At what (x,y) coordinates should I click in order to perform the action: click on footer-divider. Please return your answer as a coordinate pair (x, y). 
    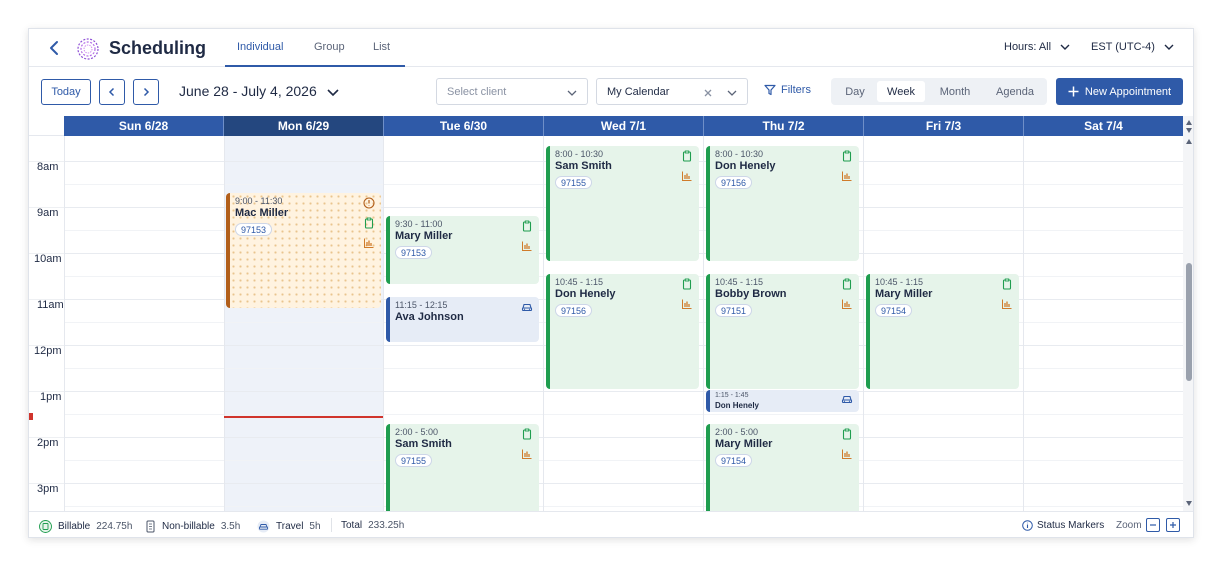
    Looking at the image, I should click on (331, 525).